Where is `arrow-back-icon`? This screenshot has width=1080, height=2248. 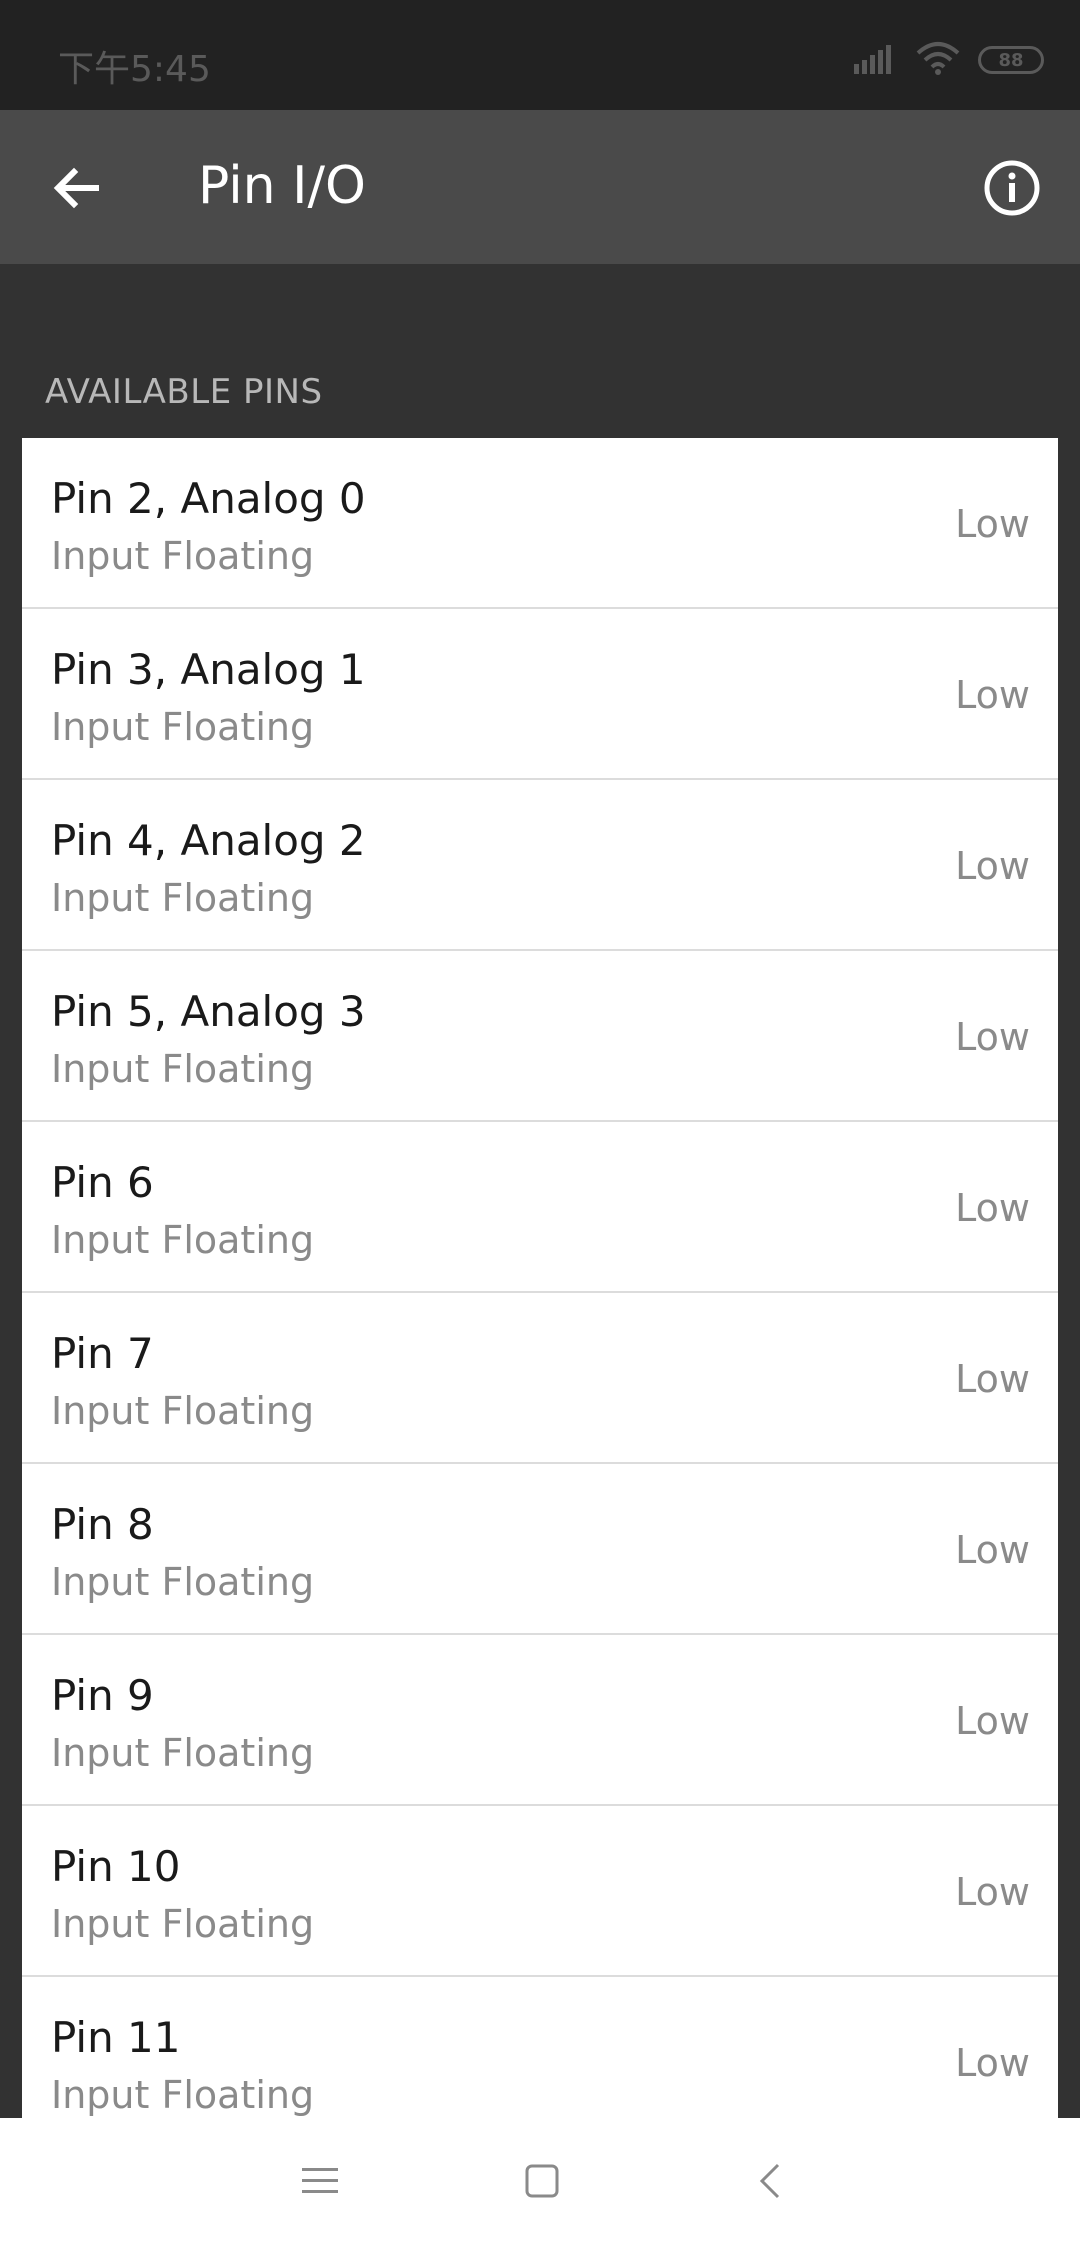 arrow-back-icon is located at coordinates (76, 190).